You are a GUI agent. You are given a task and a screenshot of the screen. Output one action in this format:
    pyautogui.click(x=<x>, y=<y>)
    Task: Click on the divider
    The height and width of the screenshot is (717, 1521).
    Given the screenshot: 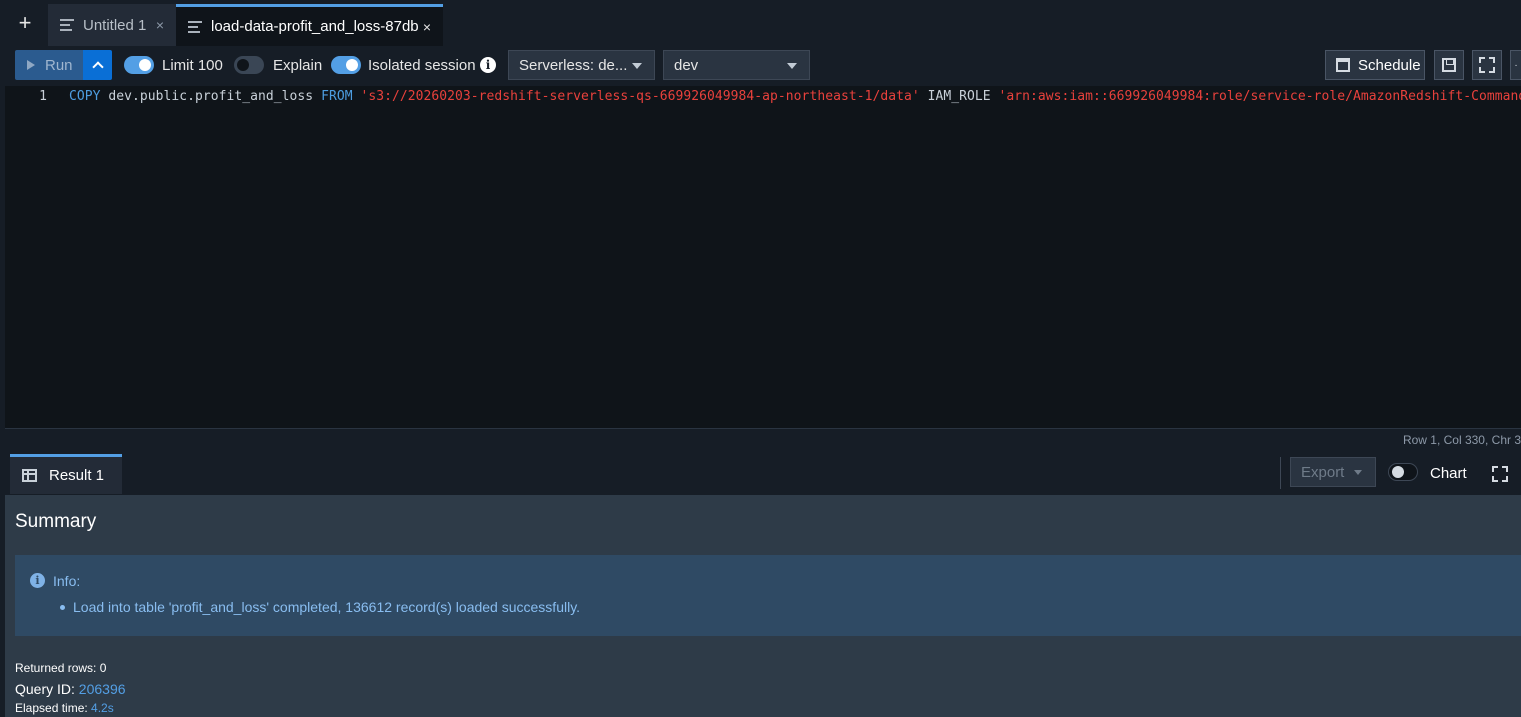 What is the action you would take?
    pyautogui.click(x=1280, y=473)
    